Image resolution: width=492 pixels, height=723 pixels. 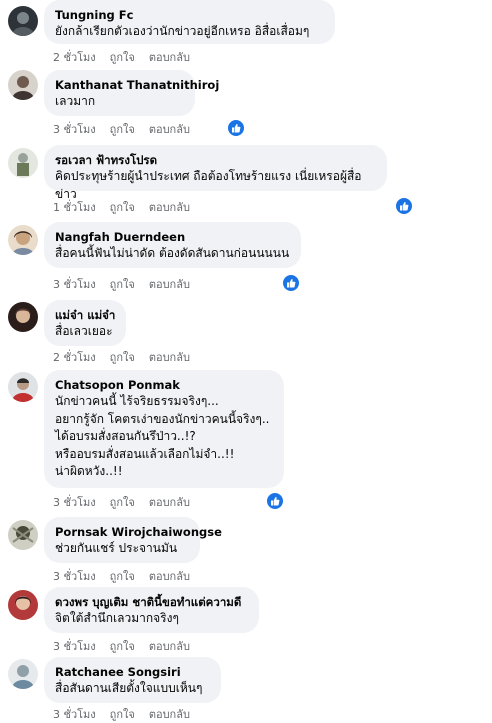 What do you see at coordinates (132, 672) in the screenshot?
I see `comment-author: Ratchanee Songsiri` at bounding box center [132, 672].